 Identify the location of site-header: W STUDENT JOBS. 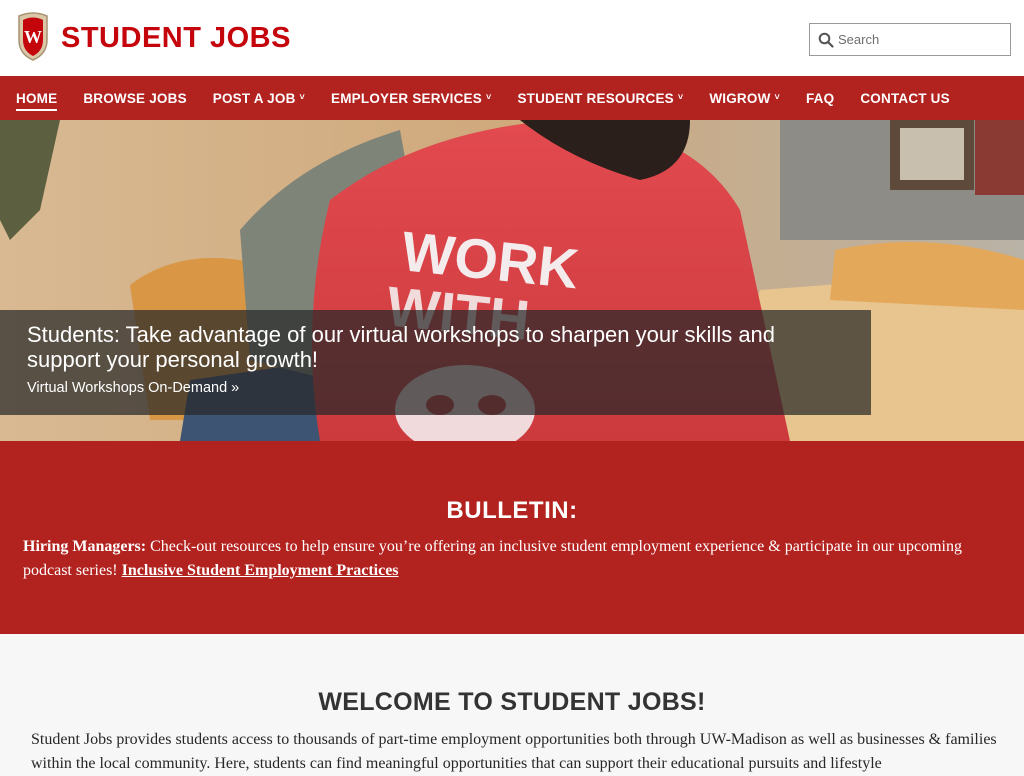
(512, 38).